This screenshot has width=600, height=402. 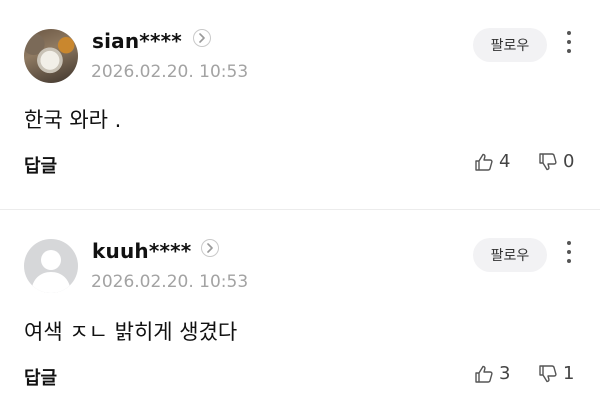 What do you see at coordinates (141, 251) in the screenshot?
I see `username: kuuh****` at bounding box center [141, 251].